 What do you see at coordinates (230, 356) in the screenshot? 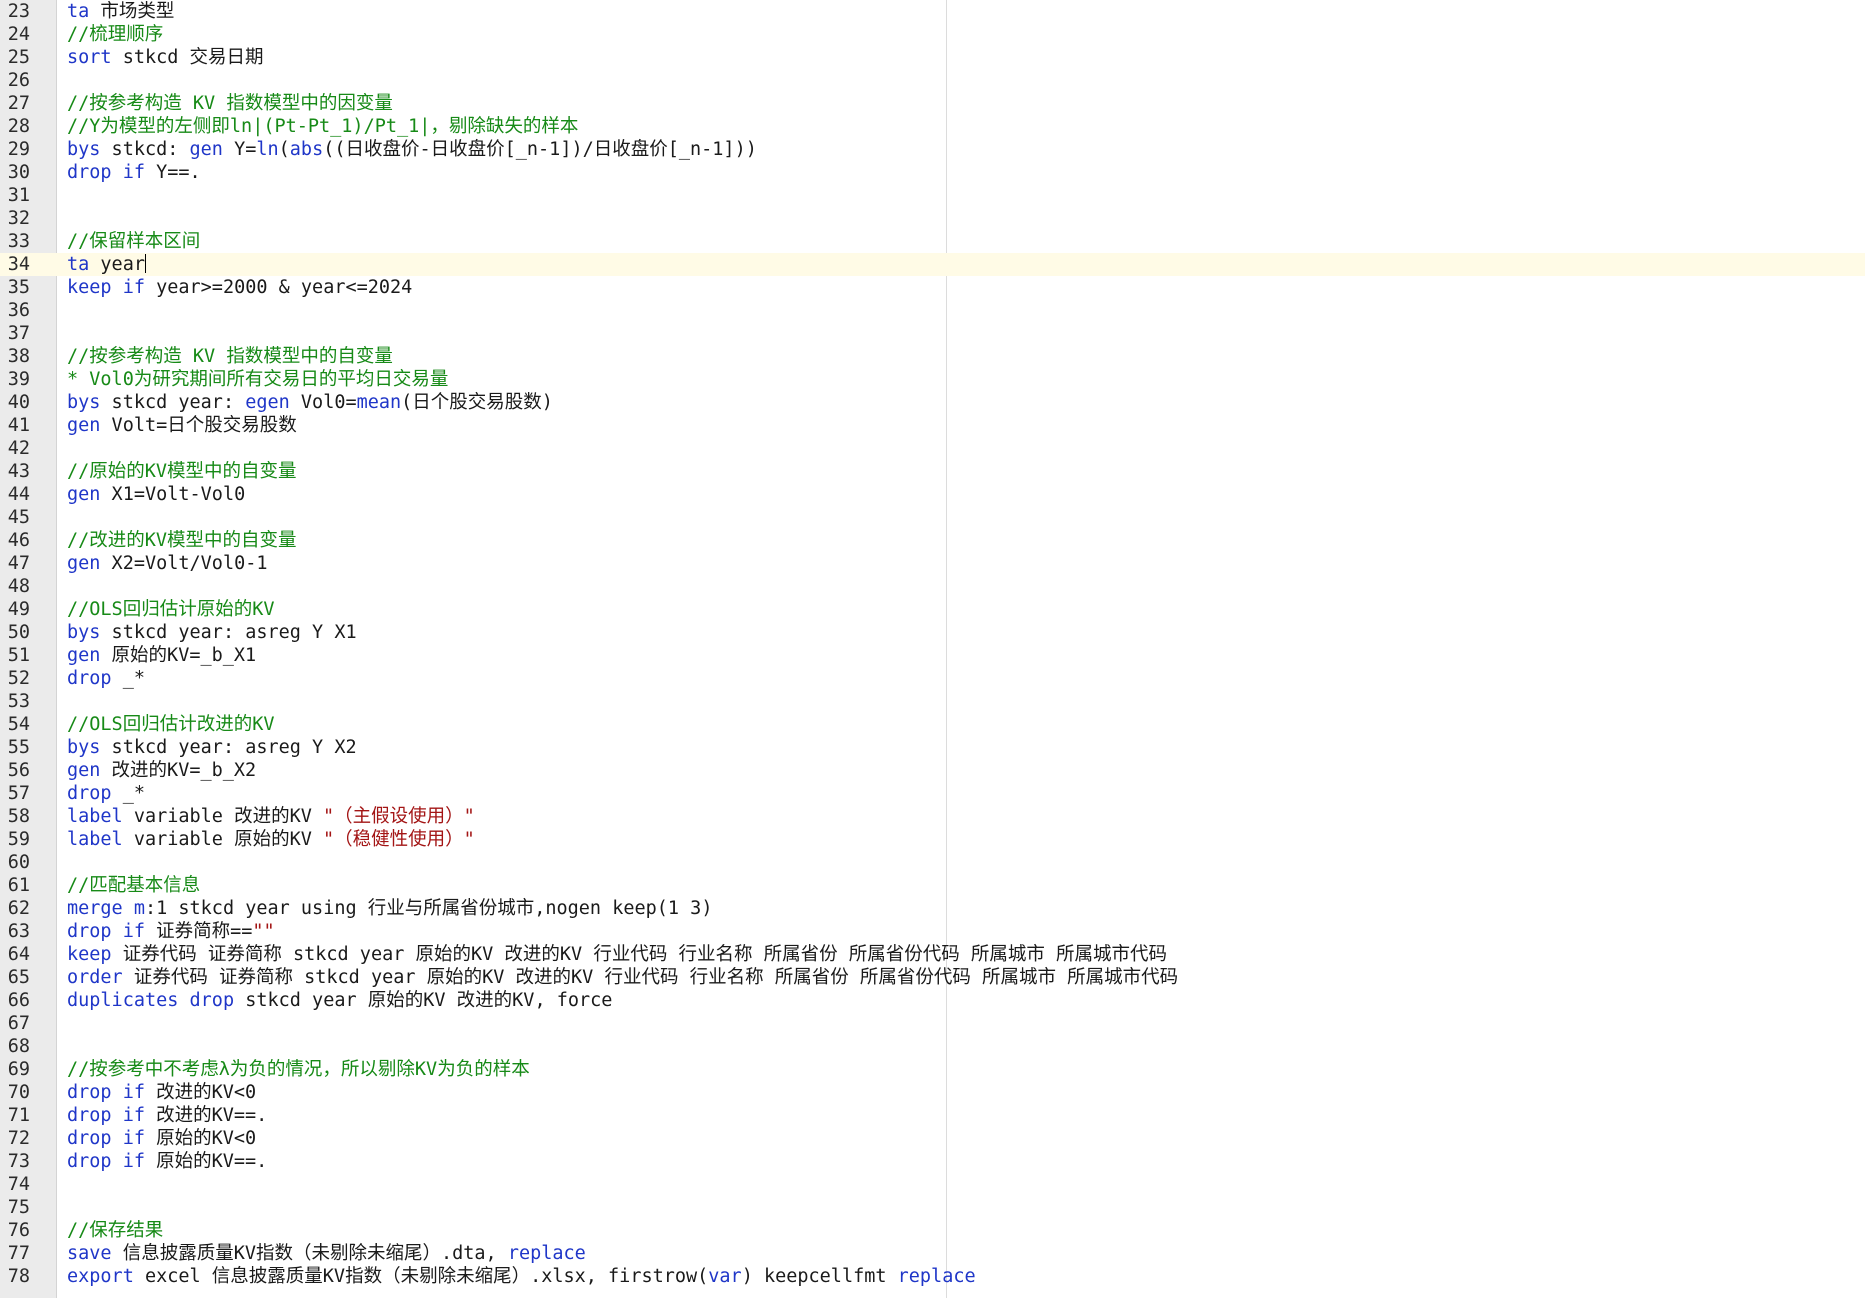
I see `line-code: //按参考构造 KV 指数模型中的自变量` at bounding box center [230, 356].